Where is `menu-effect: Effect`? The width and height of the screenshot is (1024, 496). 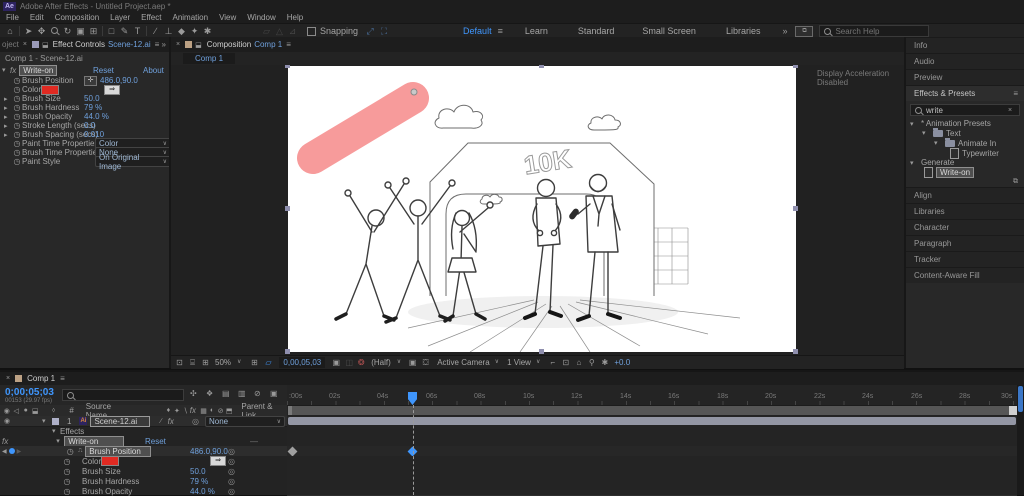 menu-effect: Effect is located at coordinates (151, 17).